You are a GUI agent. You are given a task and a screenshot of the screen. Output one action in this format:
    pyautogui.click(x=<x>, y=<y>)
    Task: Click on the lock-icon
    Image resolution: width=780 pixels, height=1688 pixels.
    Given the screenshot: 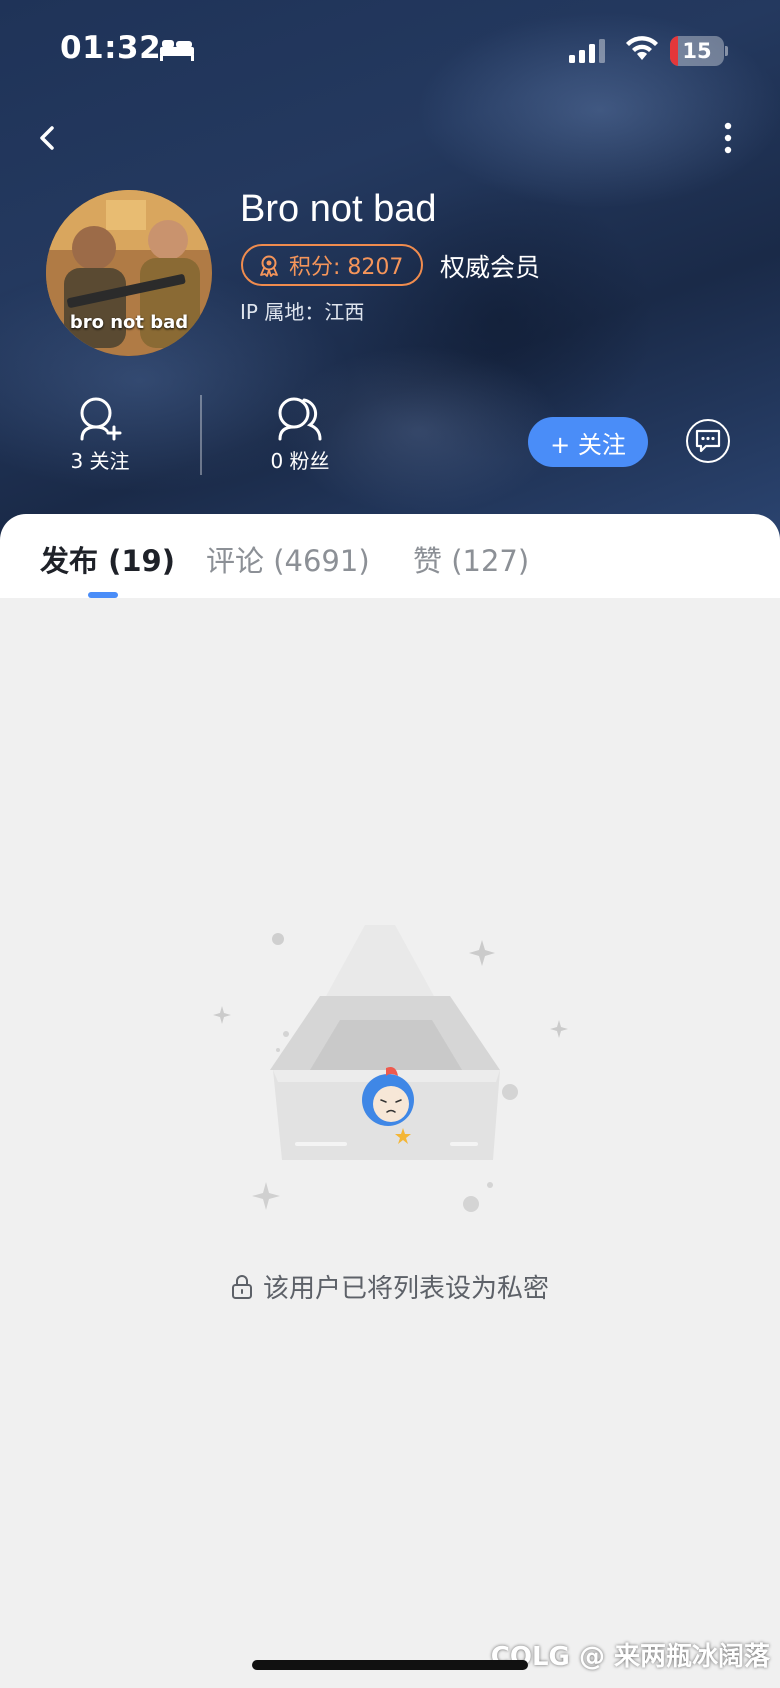 What is the action you would take?
    pyautogui.click(x=241, y=1287)
    